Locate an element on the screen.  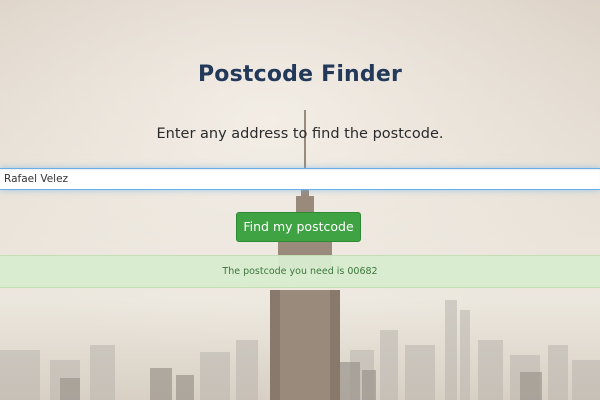
page-title: Postcode Finder is located at coordinates (300, 74).